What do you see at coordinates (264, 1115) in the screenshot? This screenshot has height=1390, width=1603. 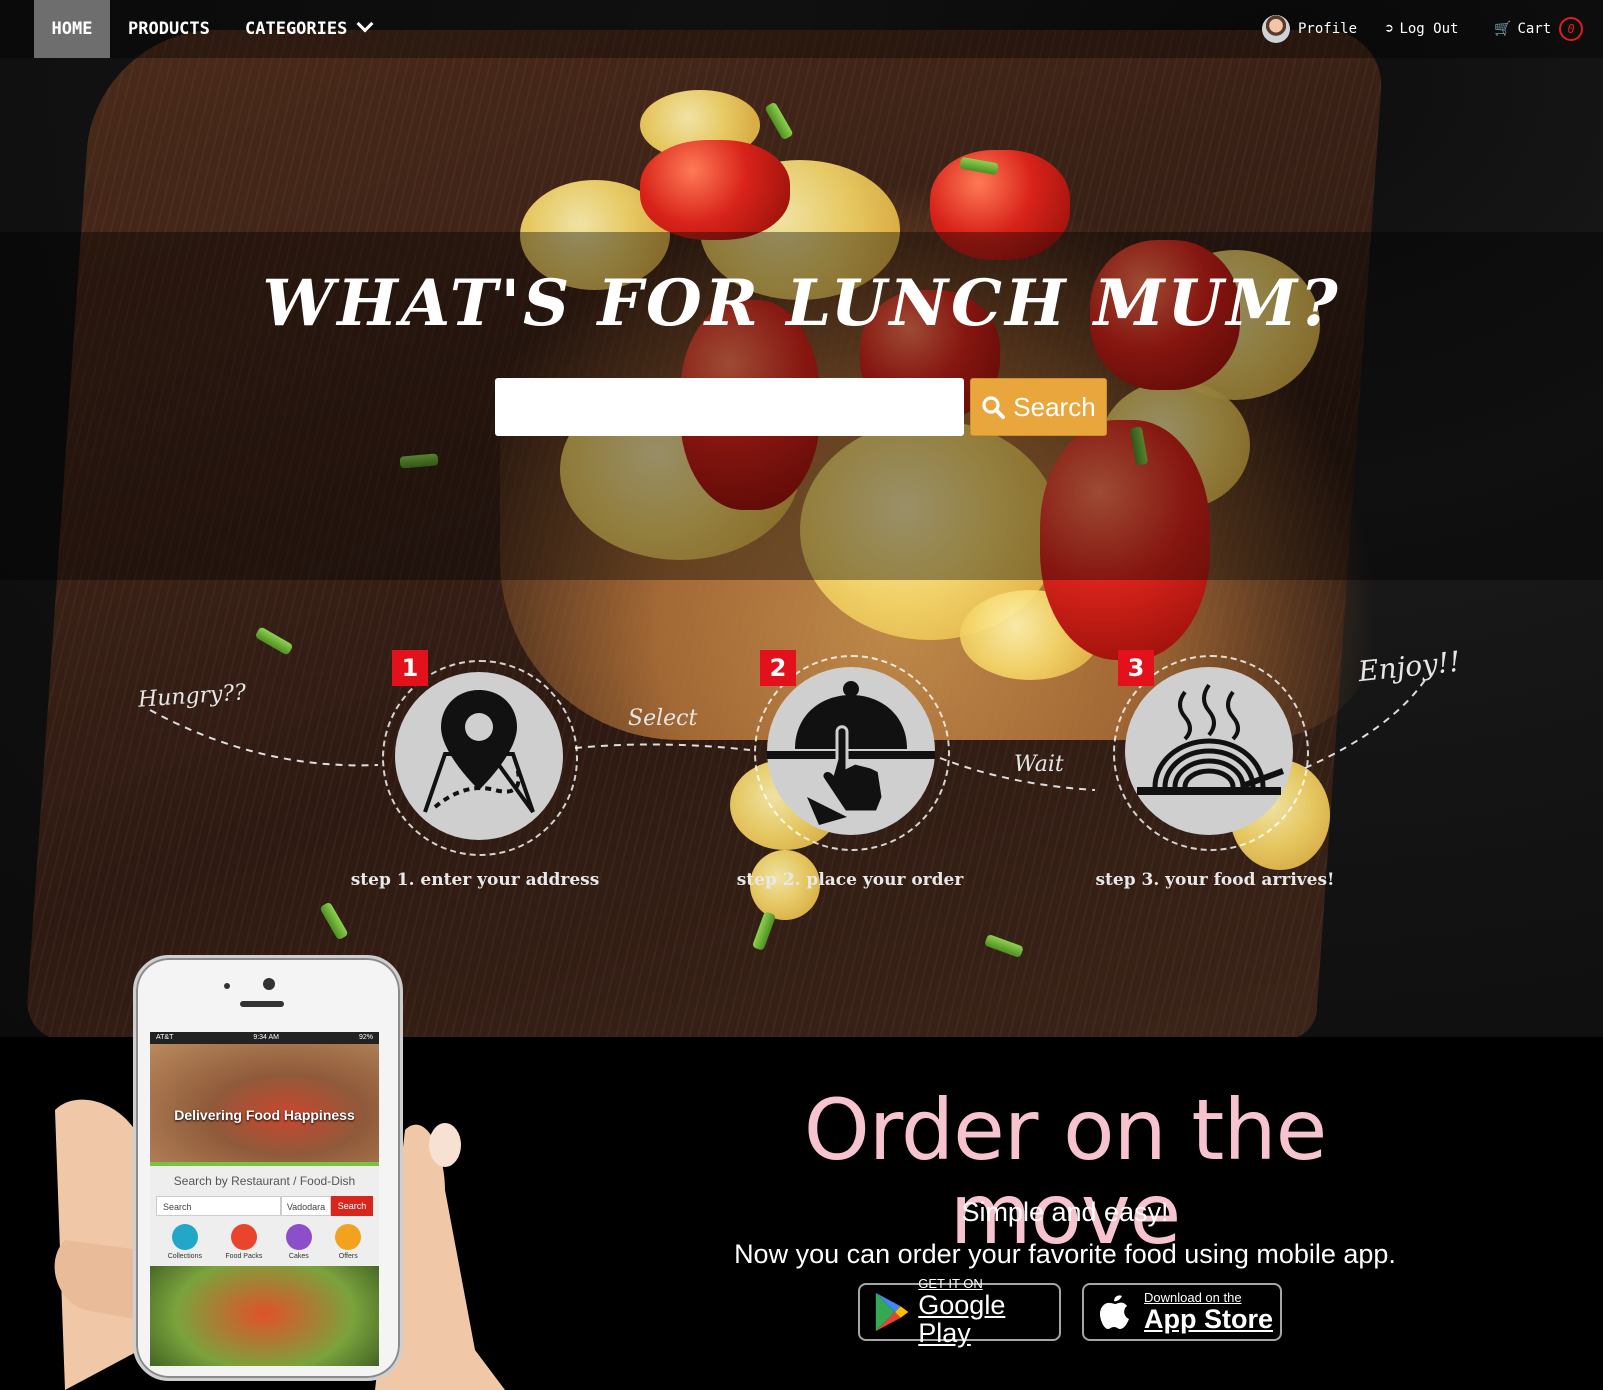 I see `phone-banner-text: Delivering Food Happiness` at bounding box center [264, 1115].